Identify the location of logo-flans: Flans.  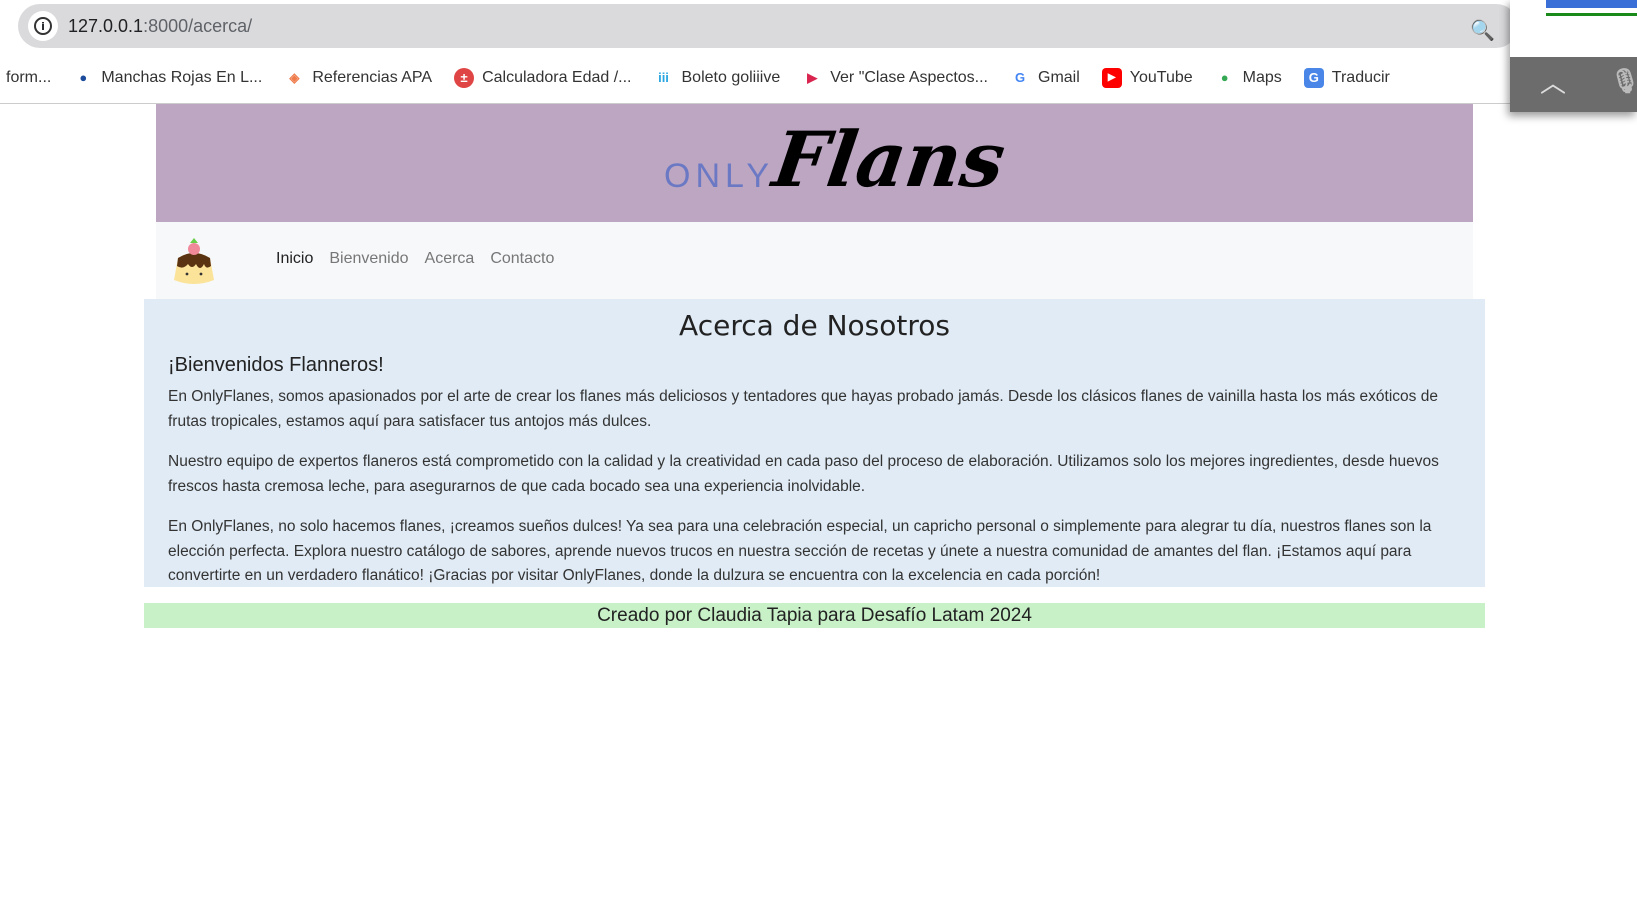
(889, 159).